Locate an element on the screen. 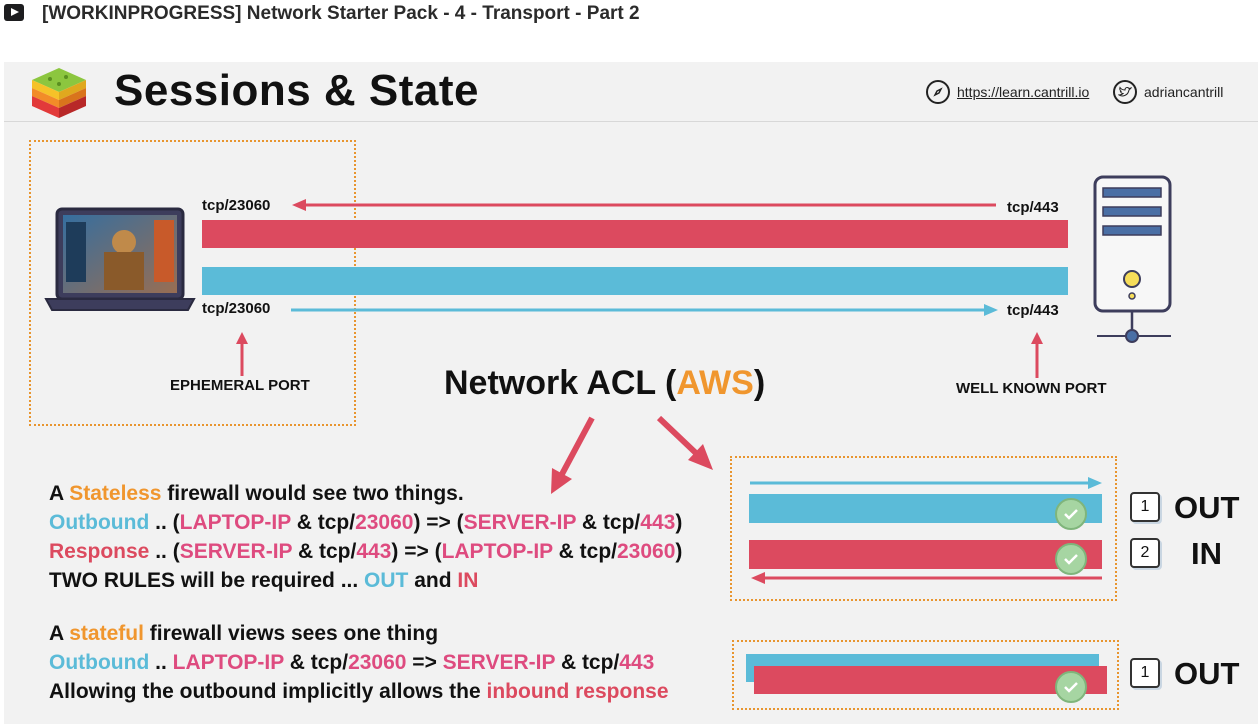 The width and height of the screenshot is (1258, 724). stateless-response-bar is located at coordinates (925, 554).